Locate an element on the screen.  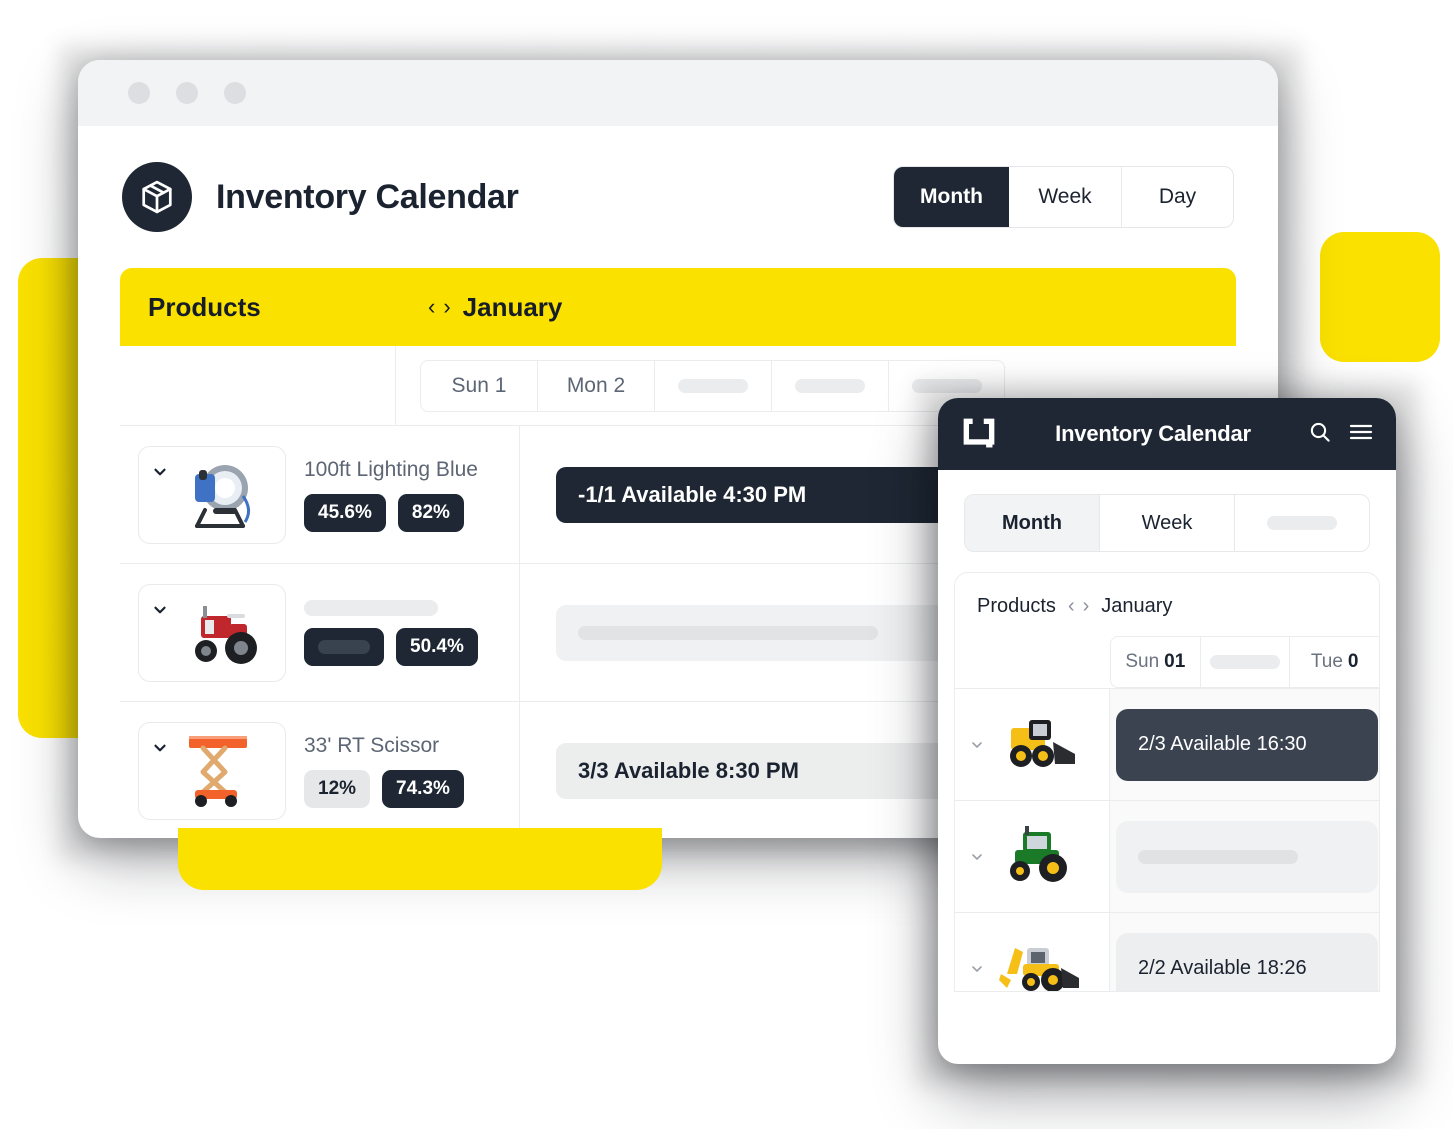
package-box-icon is located at coordinates (157, 197).